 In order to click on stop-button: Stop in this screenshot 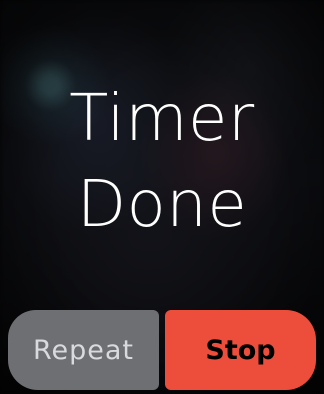, I will do `click(240, 350)`.